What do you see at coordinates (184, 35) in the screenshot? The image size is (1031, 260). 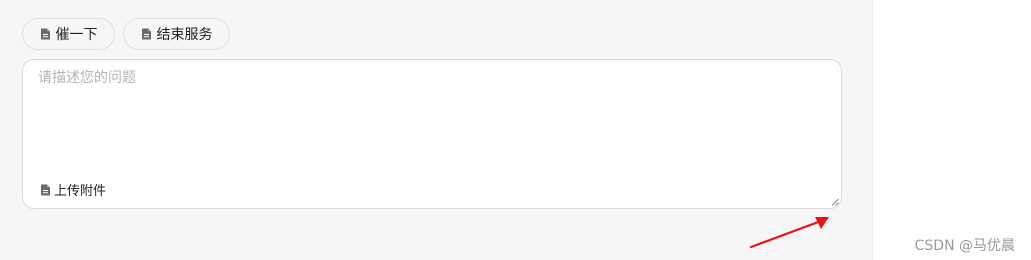 I see `end-service-button-label: 结束服务` at bounding box center [184, 35].